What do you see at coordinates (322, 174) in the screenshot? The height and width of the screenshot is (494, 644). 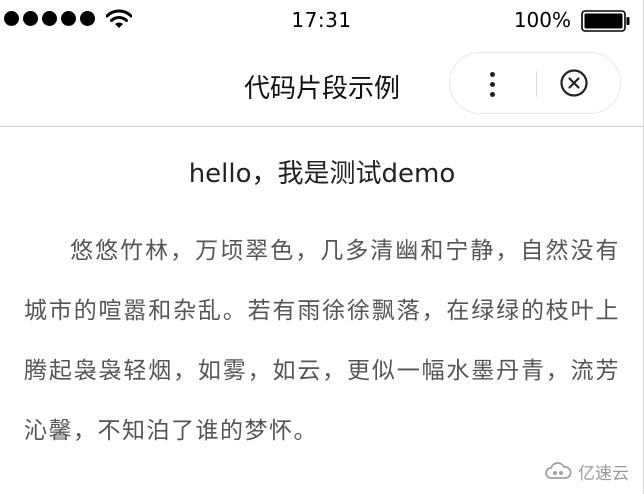 I see `content-heading: hello，我是测试demo` at bounding box center [322, 174].